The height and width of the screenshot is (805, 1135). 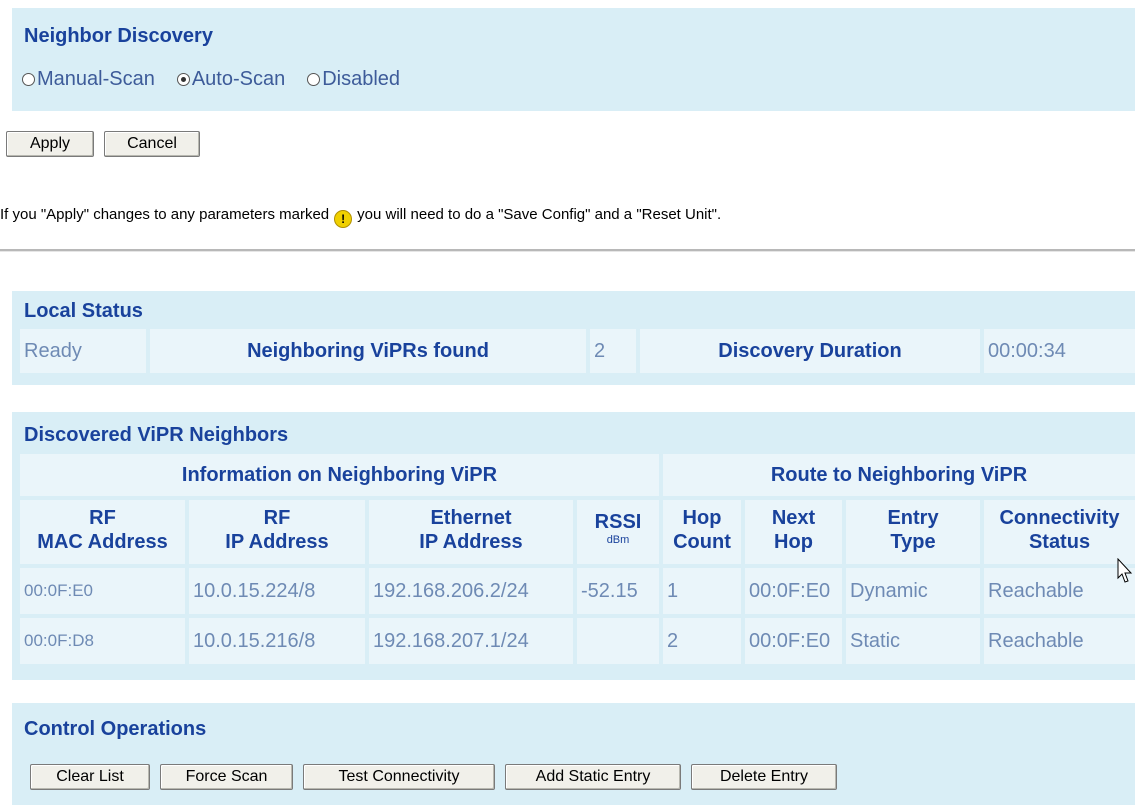 What do you see at coordinates (913, 641) in the screenshot?
I see `row2-entry-type: Static` at bounding box center [913, 641].